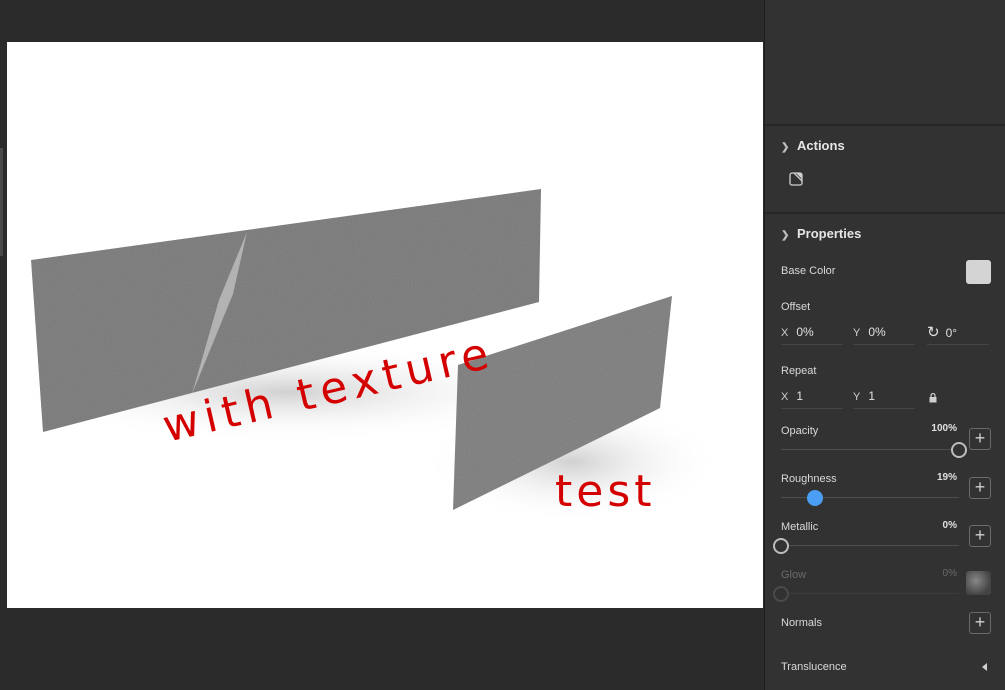 Image resolution: width=1005 pixels, height=690 pixels. What do you see at coordinates (944, 428) in the screenshot?
I see `opacity-value: 100%` at bounding box center [944, 428].